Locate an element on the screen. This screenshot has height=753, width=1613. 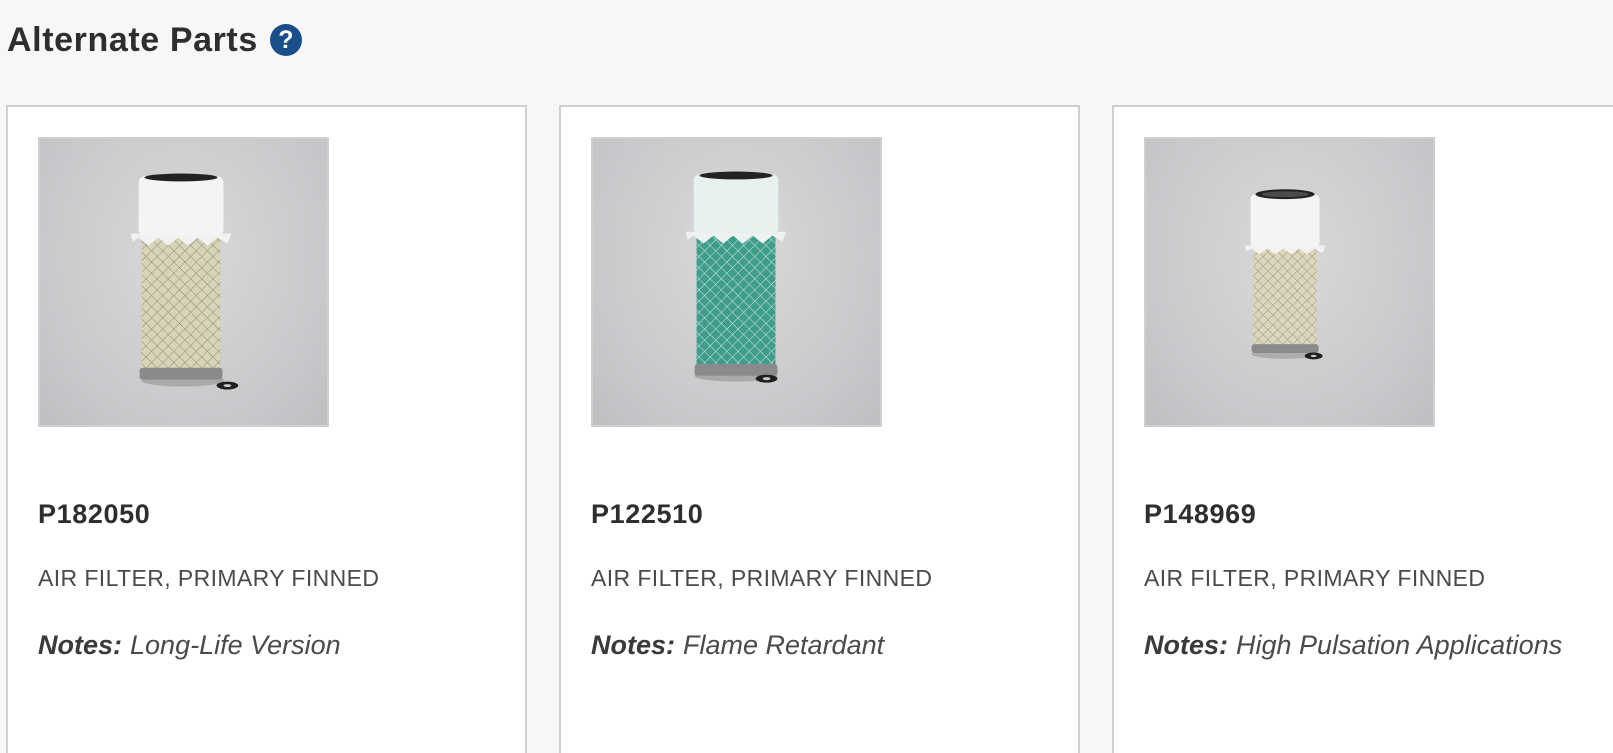
part-number-link: P122510 is located at coordinates (647, 514).